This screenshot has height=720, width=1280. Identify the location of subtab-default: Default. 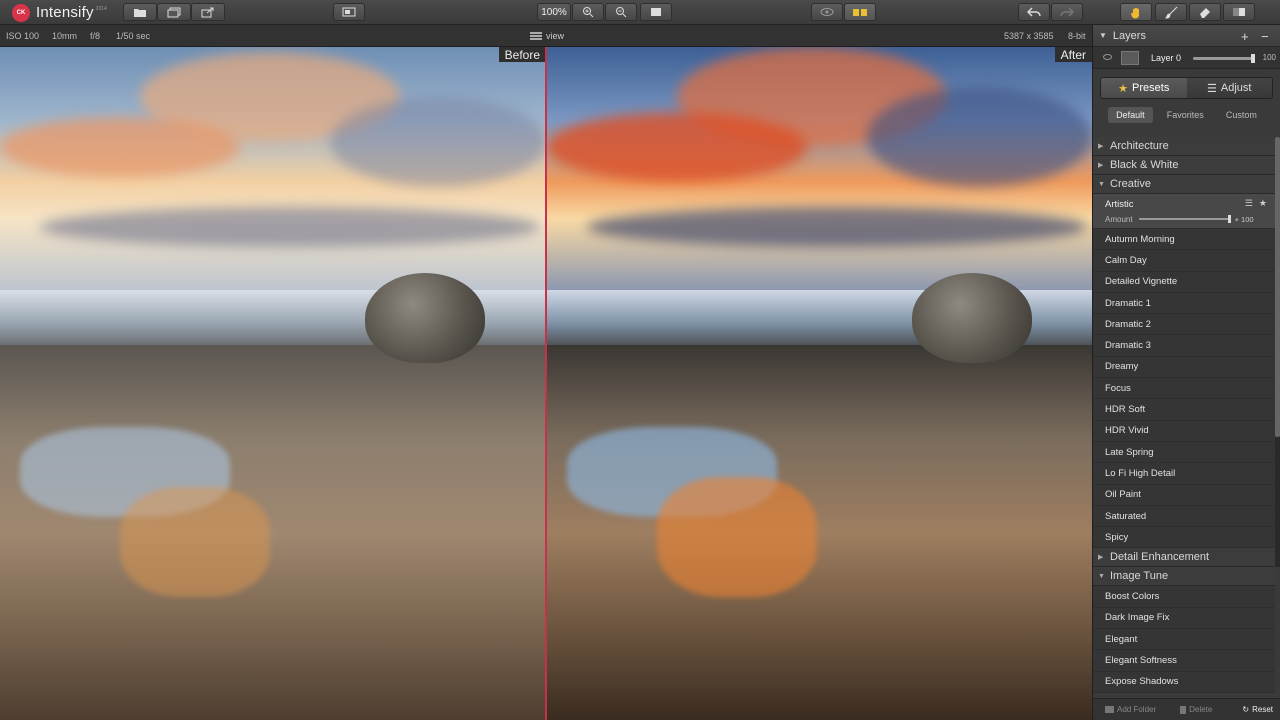
(1130, 115).